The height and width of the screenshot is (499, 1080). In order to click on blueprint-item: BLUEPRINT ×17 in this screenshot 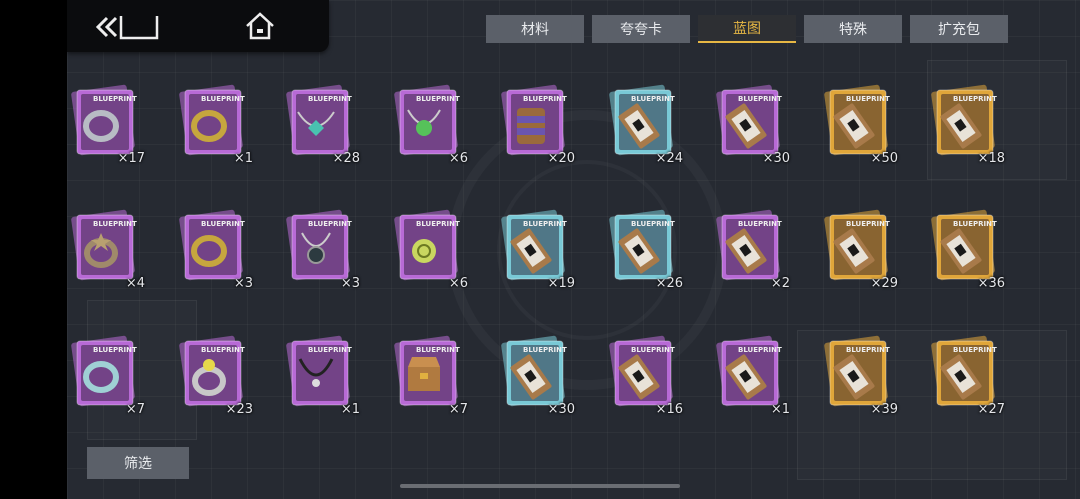, I will do `click(101, 124)`.